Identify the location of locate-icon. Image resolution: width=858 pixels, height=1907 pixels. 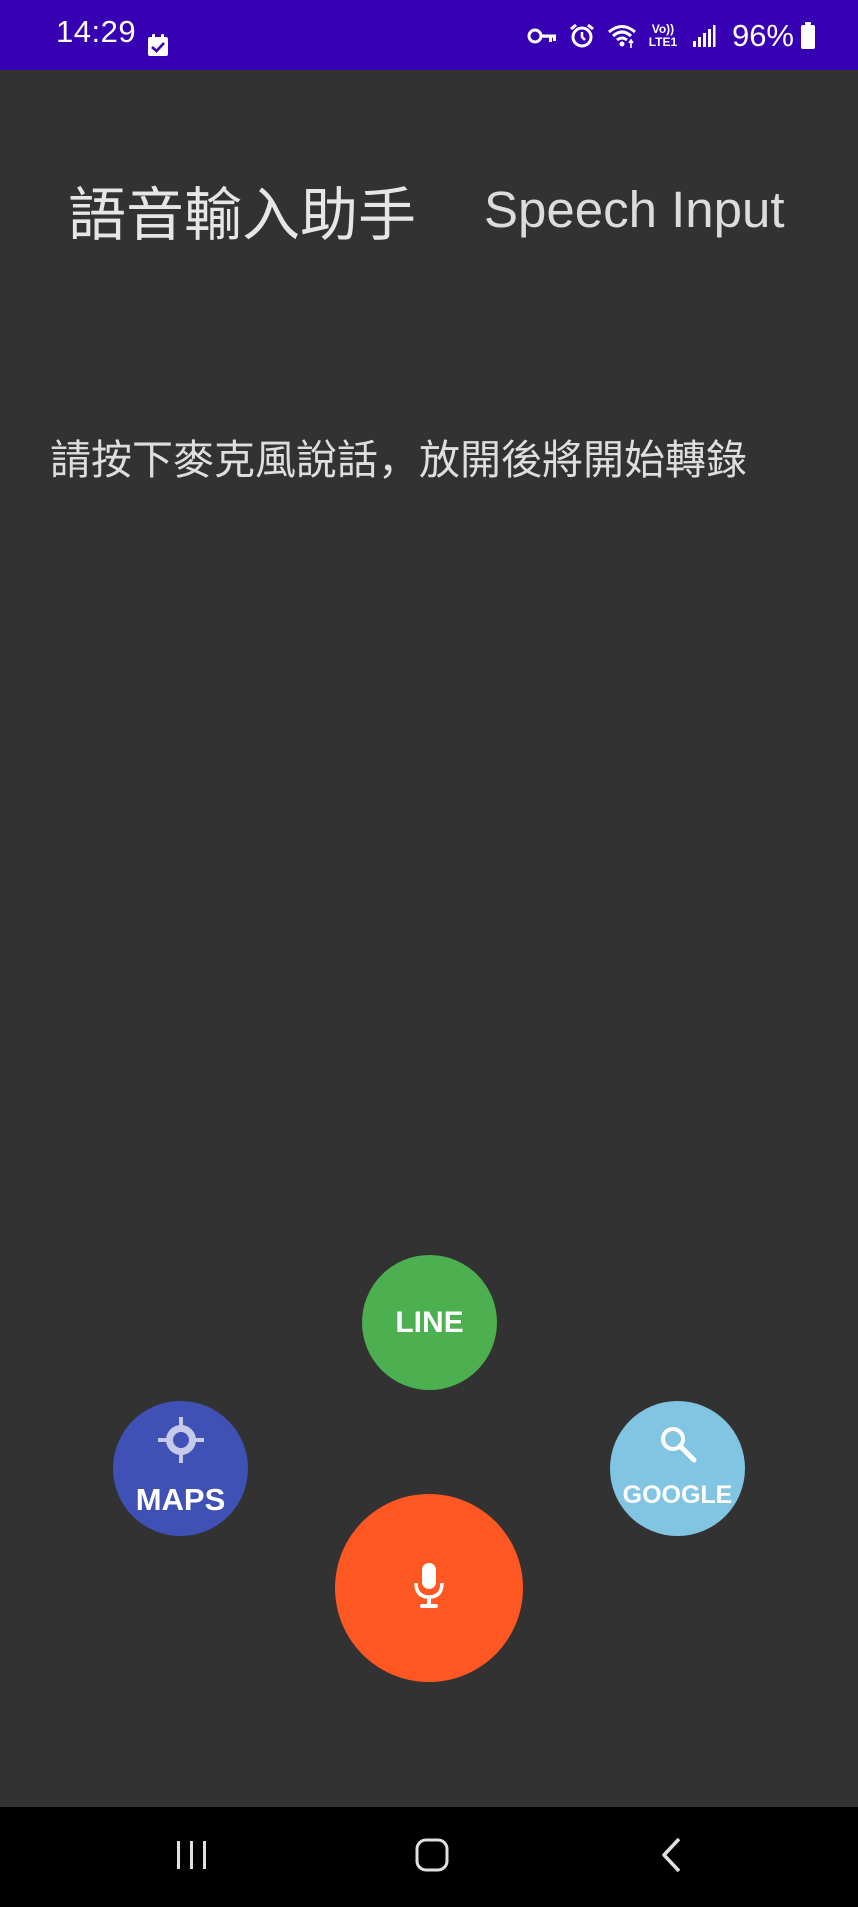
(181, 1444).